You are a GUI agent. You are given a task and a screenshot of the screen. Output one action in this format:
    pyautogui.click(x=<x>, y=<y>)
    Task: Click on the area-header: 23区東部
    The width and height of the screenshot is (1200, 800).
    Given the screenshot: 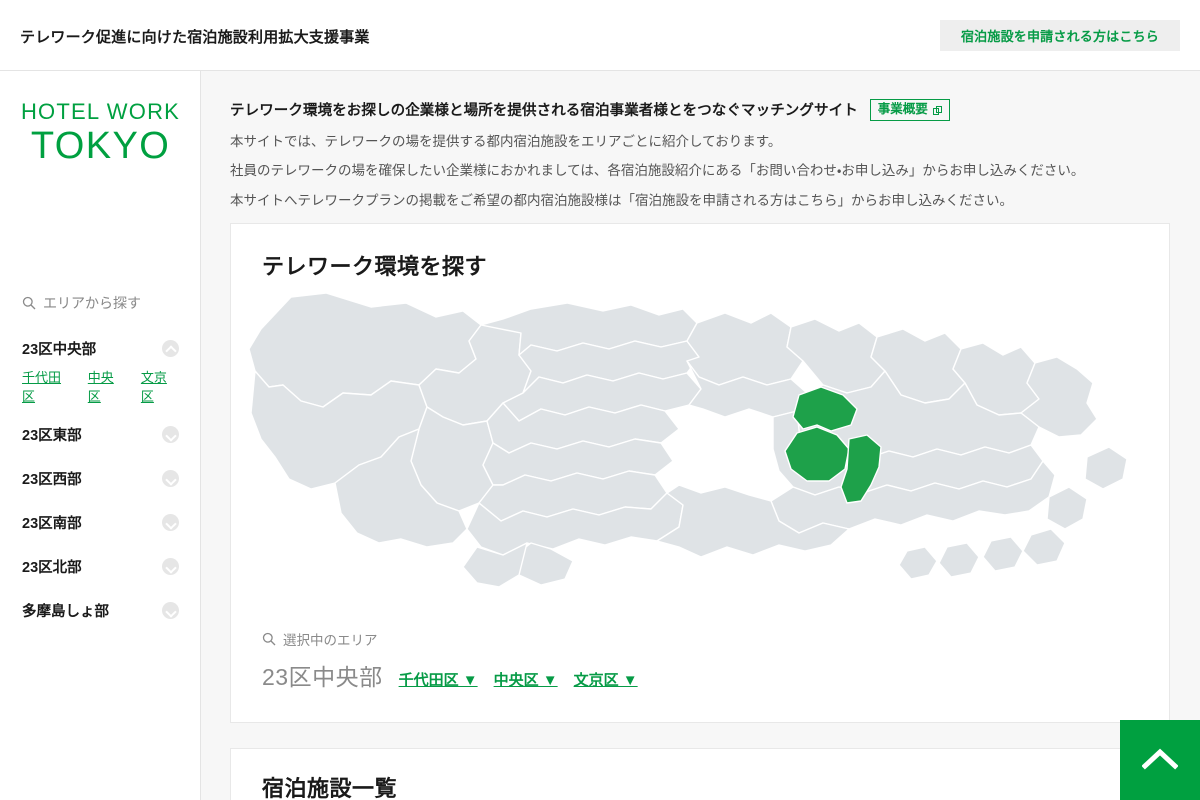 What is the action you would take?
    pyautogui.click(x=100, y=434)
    